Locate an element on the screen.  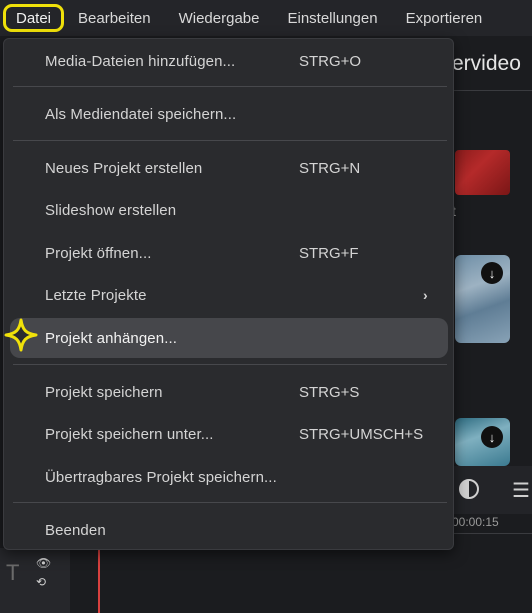
menu-item-projekt-oeffnen: Projekt öffnen... STRG+F is located at coordinates (229, 253).